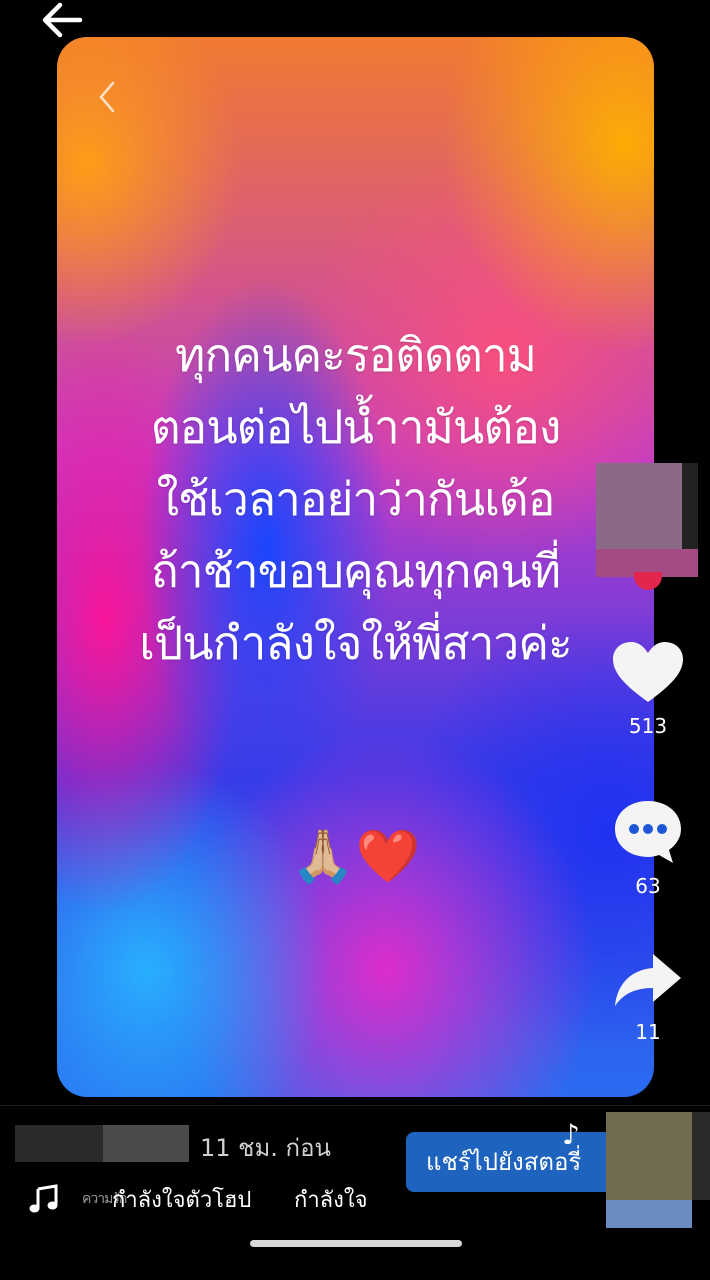 This screenshot has height=1280, width=710. I want to click on username-redacted-part, so click(146, 1143).